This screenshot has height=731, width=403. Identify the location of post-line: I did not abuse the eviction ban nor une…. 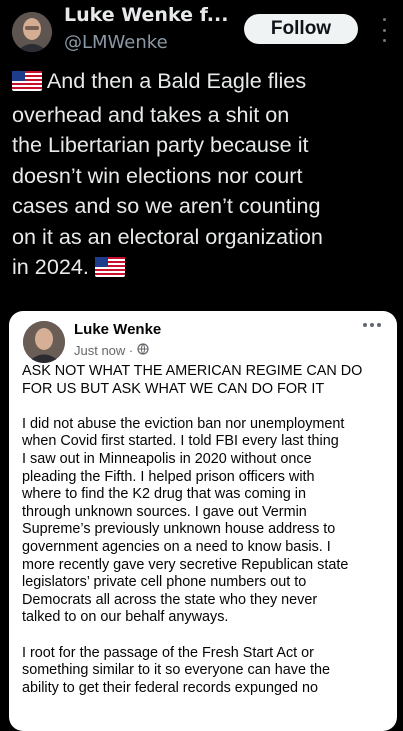
(183, 423).